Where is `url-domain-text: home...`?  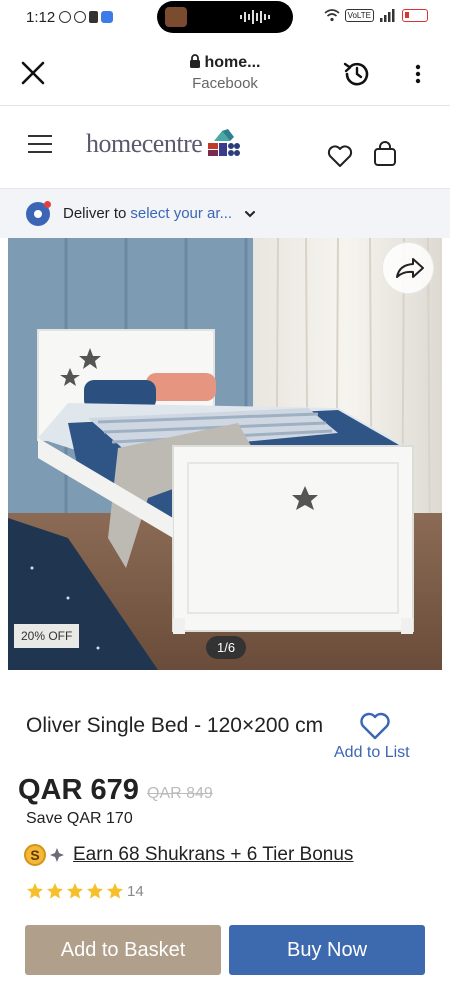 url-domain-text: home... is located at coordinates (232, 62).